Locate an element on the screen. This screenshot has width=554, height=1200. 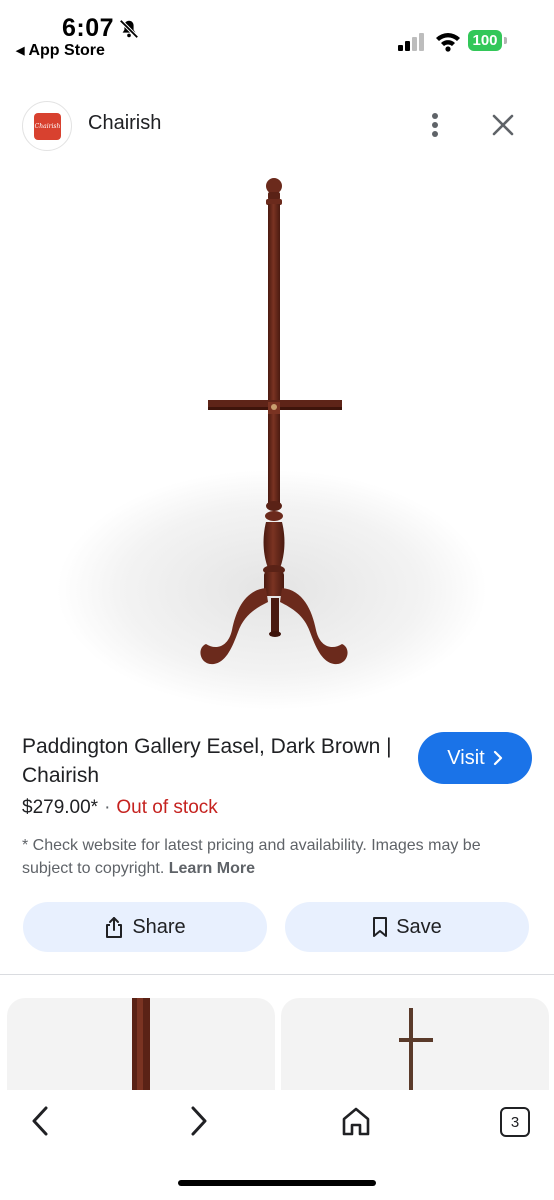
more-vert-icon is located at coordinates (435, 125).